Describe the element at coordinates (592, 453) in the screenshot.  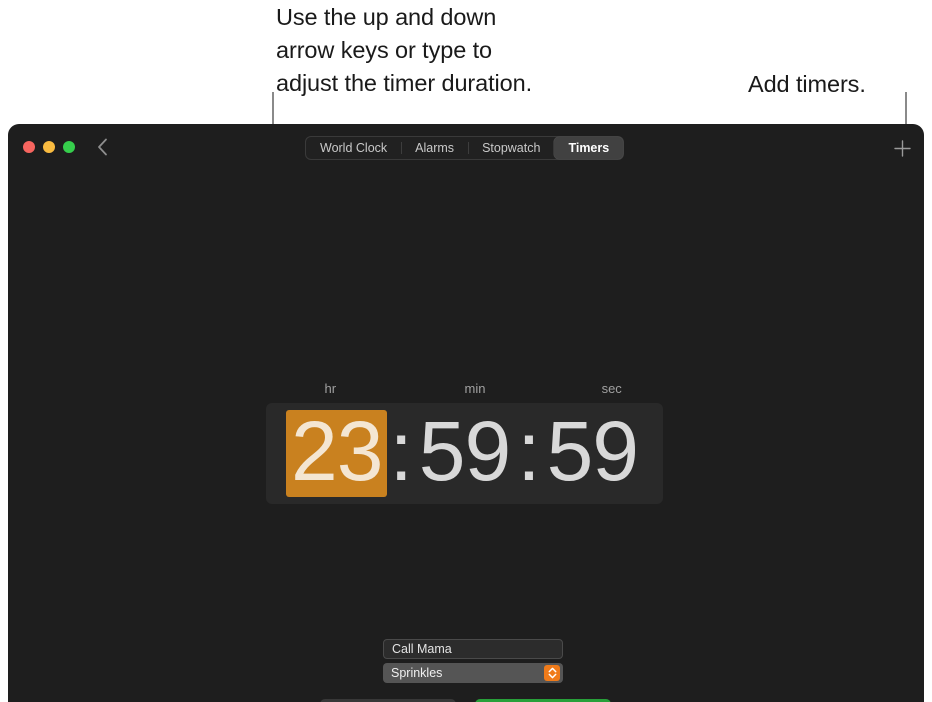
I see `duration-seconds-stepper: 59` at that location.